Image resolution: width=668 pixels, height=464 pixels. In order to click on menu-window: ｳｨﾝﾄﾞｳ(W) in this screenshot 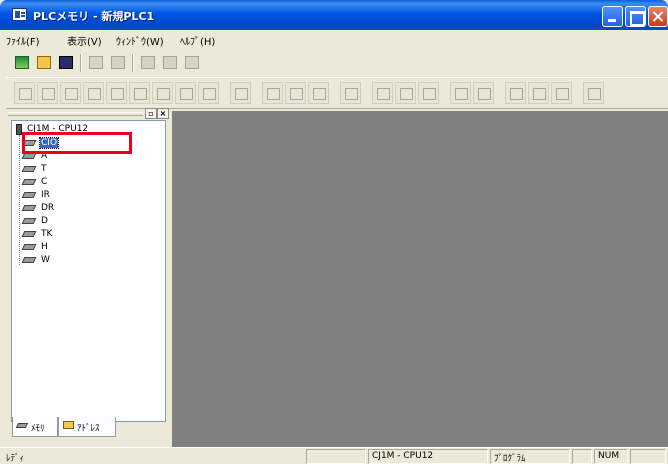, I will do `click(140, 40)`.